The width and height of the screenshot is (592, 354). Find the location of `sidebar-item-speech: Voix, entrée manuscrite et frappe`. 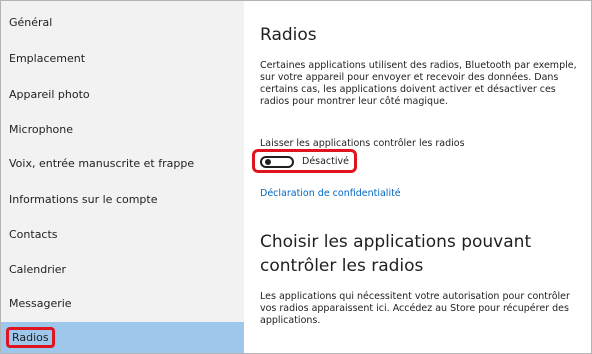

sidebar-item-speech: Voix, entrée manuscrite et frappe is located at coordinates (122, 163).